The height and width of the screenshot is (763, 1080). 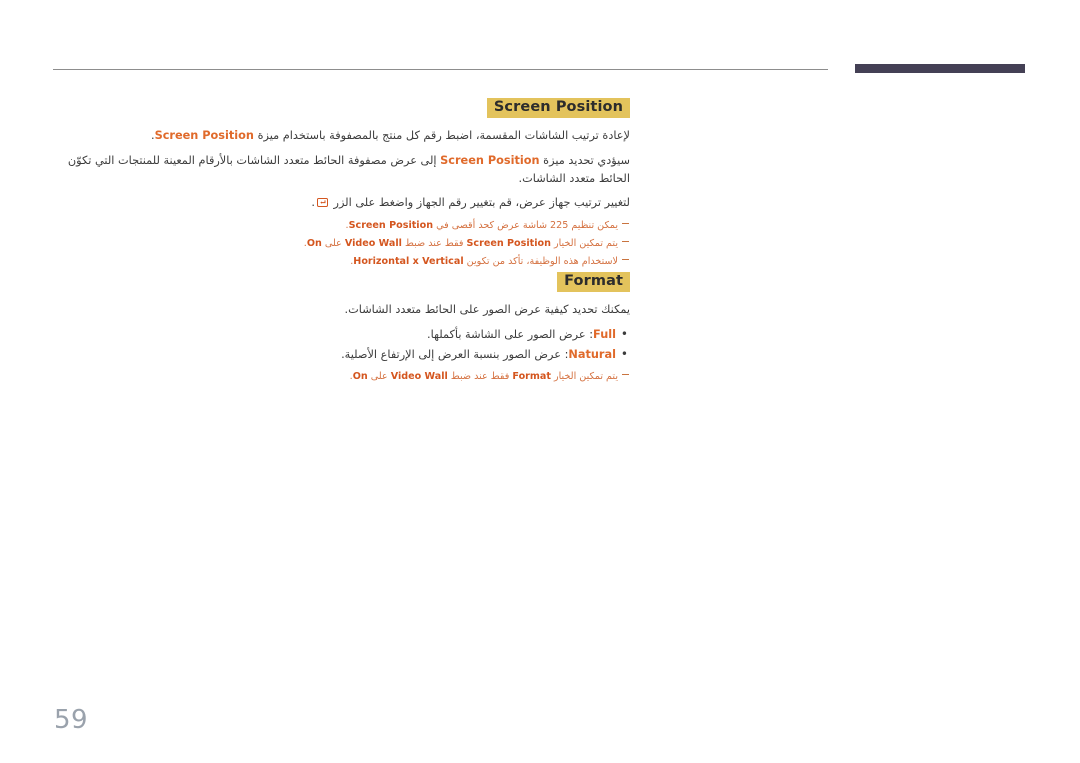 What do you see at coordinates (604, 334) in the screenshot?
I see `ui-term-full: Full` at bounding box center [604, 334].